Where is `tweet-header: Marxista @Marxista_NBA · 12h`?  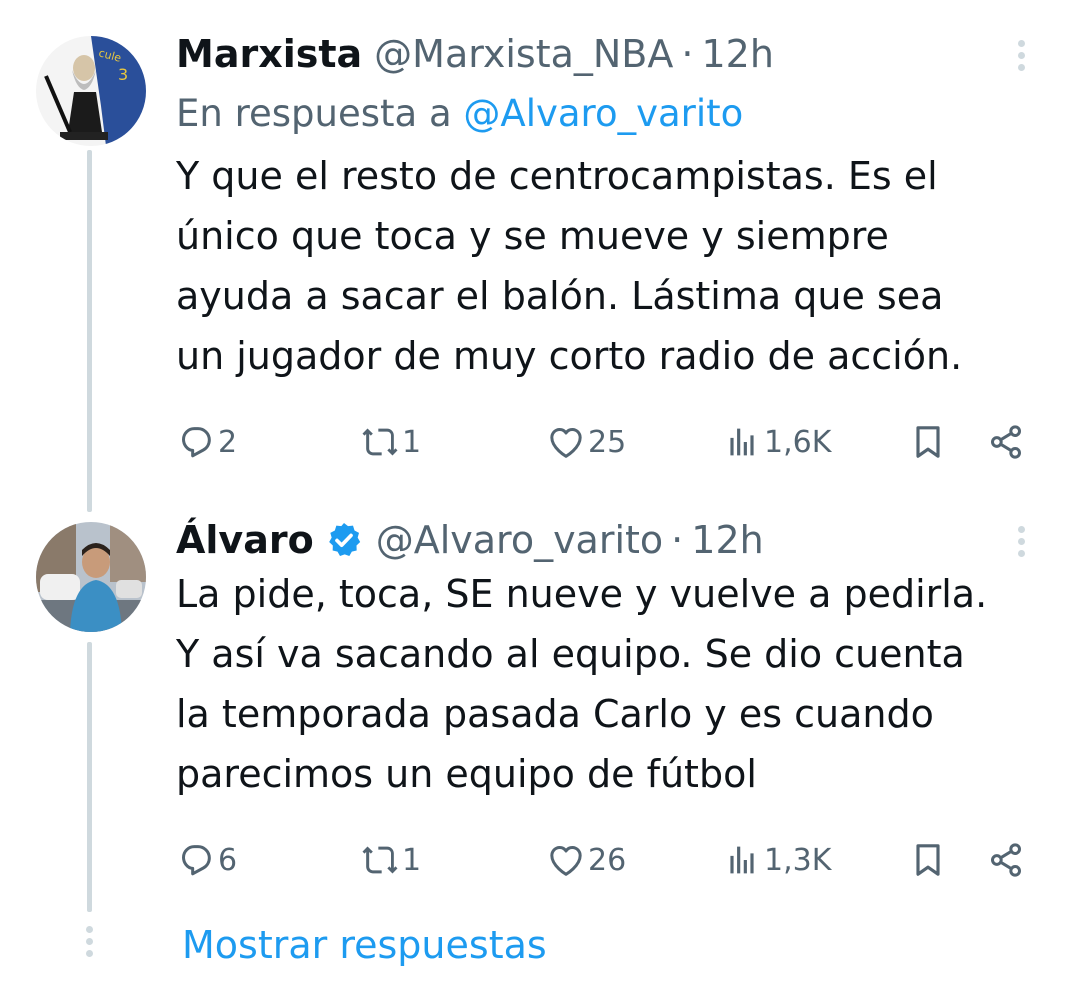 tweet-header: Marxista @Marxista_NBA · 12h is located at coordinates (611, 54).